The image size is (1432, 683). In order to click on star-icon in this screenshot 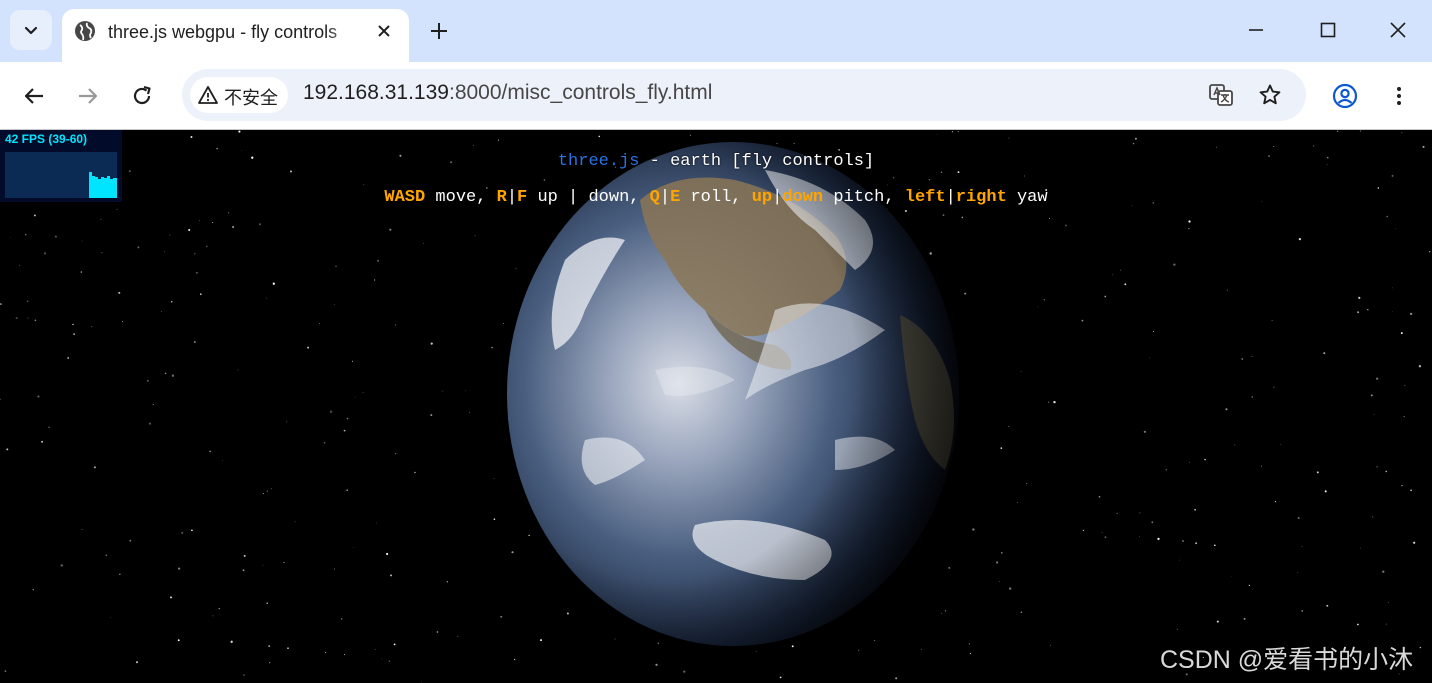, I will do `click(1270, 94)`.